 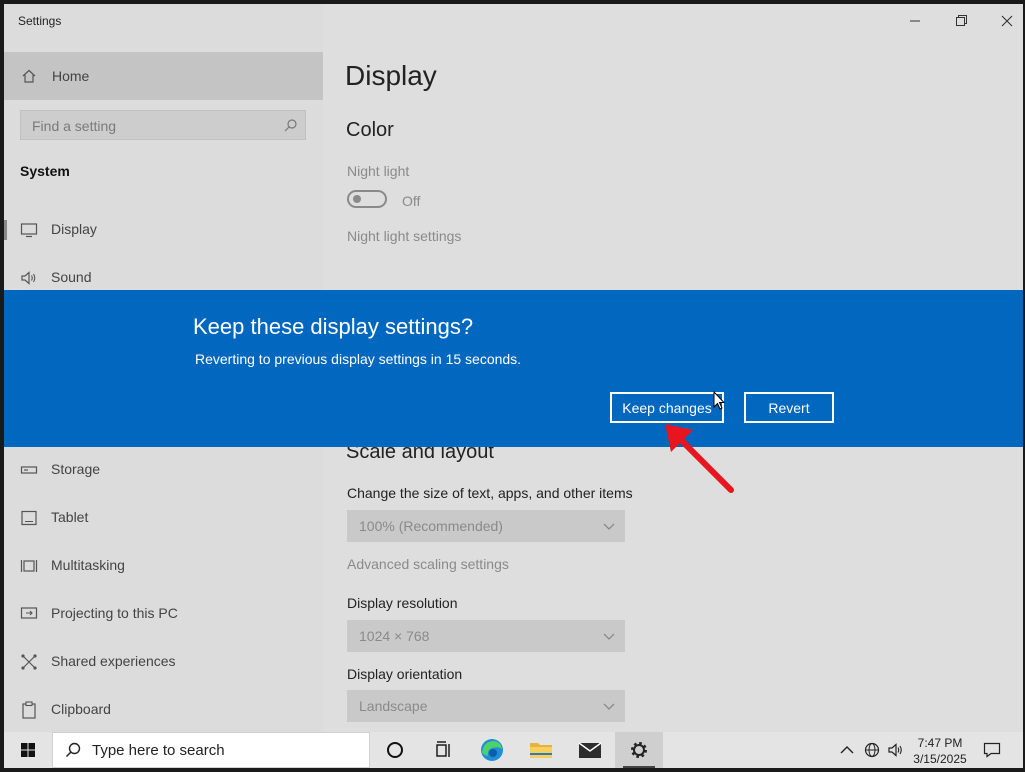 What do you see at coordinates (699, 458) in the screenshot?
I see `annotation-arrow` at bounding box center [699, 458].